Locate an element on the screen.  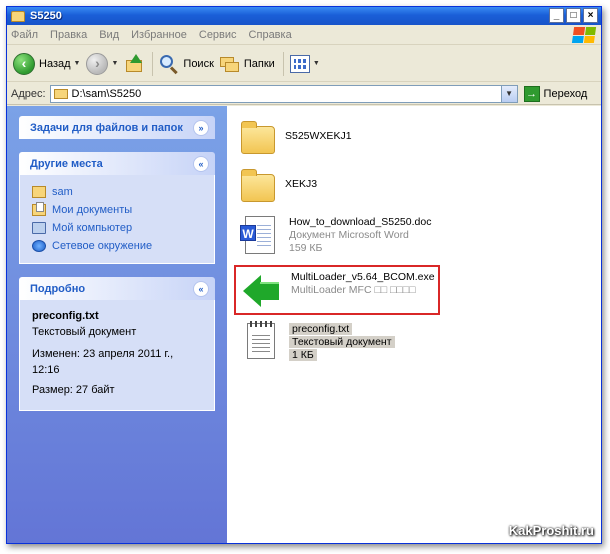
windows-logo-icon is located at coordinates (584, 35).